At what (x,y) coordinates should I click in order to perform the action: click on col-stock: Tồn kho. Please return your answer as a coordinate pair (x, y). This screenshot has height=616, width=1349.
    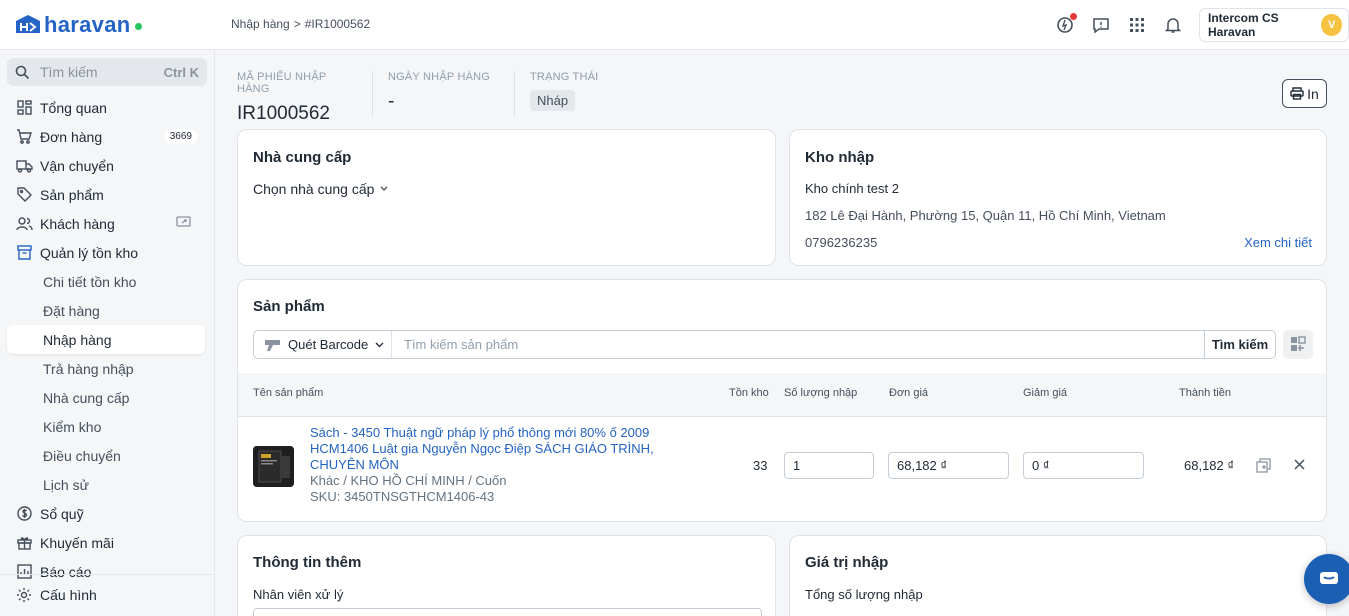
    Looking at the image, I should click on (749, 393).